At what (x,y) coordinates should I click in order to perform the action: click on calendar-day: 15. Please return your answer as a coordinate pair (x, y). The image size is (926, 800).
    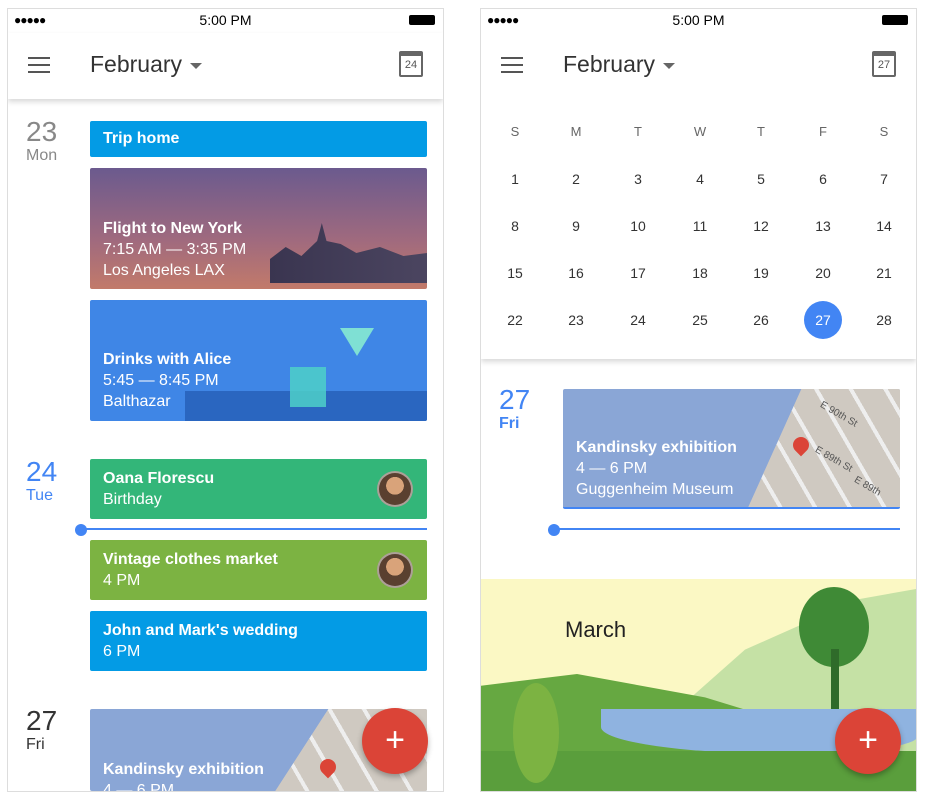
    Looking at the image, I should click on (515, 273).